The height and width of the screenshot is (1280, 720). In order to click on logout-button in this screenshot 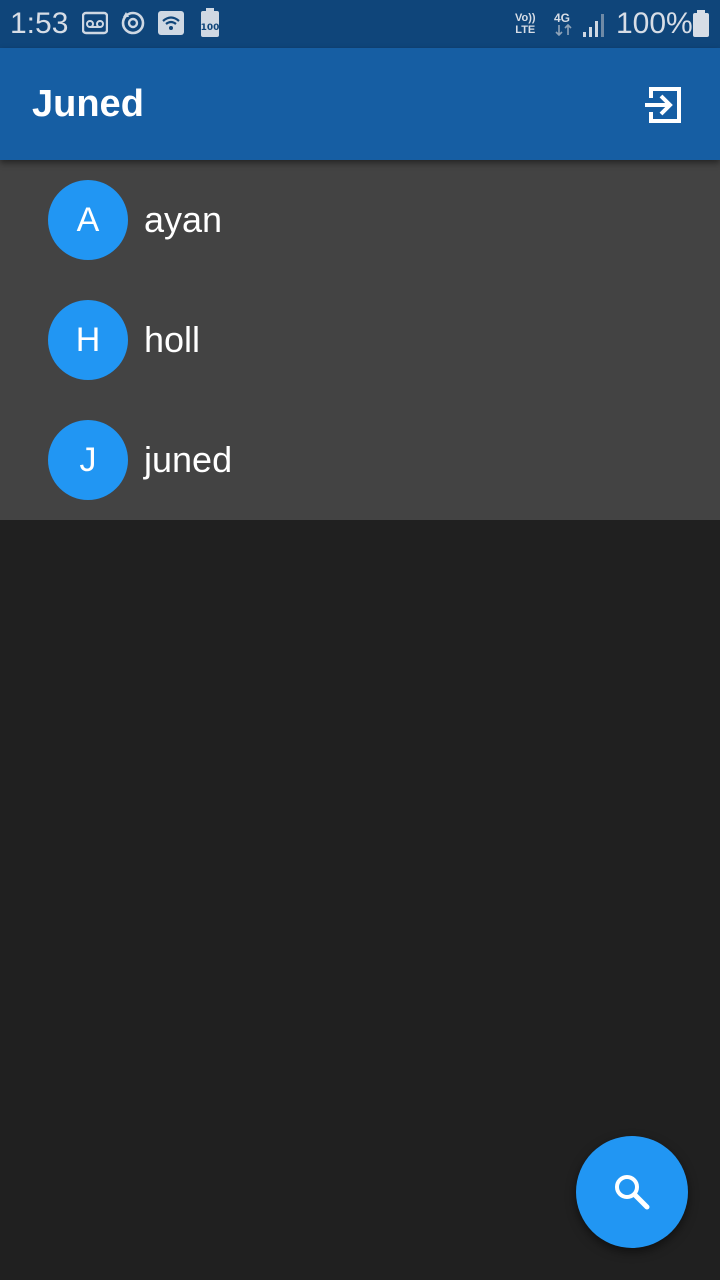, I will do `click(663, 105)`.